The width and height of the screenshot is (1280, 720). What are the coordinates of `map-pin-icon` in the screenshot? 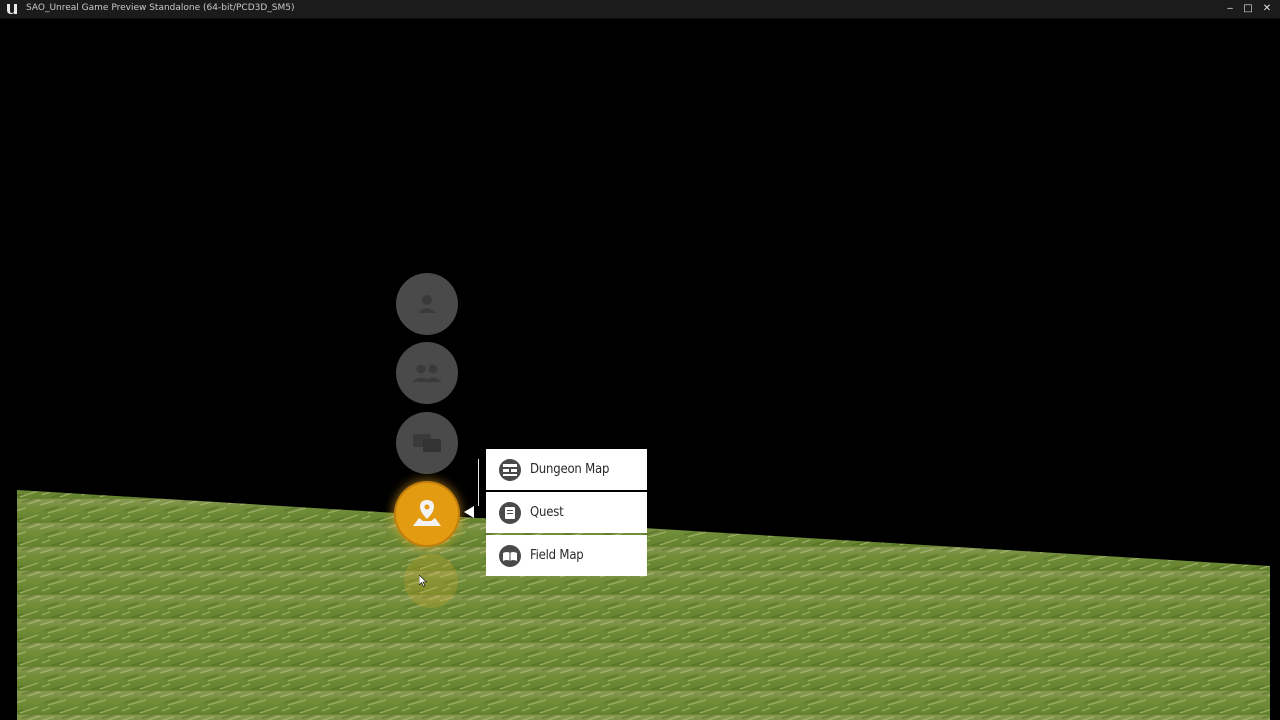 It's located at (427, 513).